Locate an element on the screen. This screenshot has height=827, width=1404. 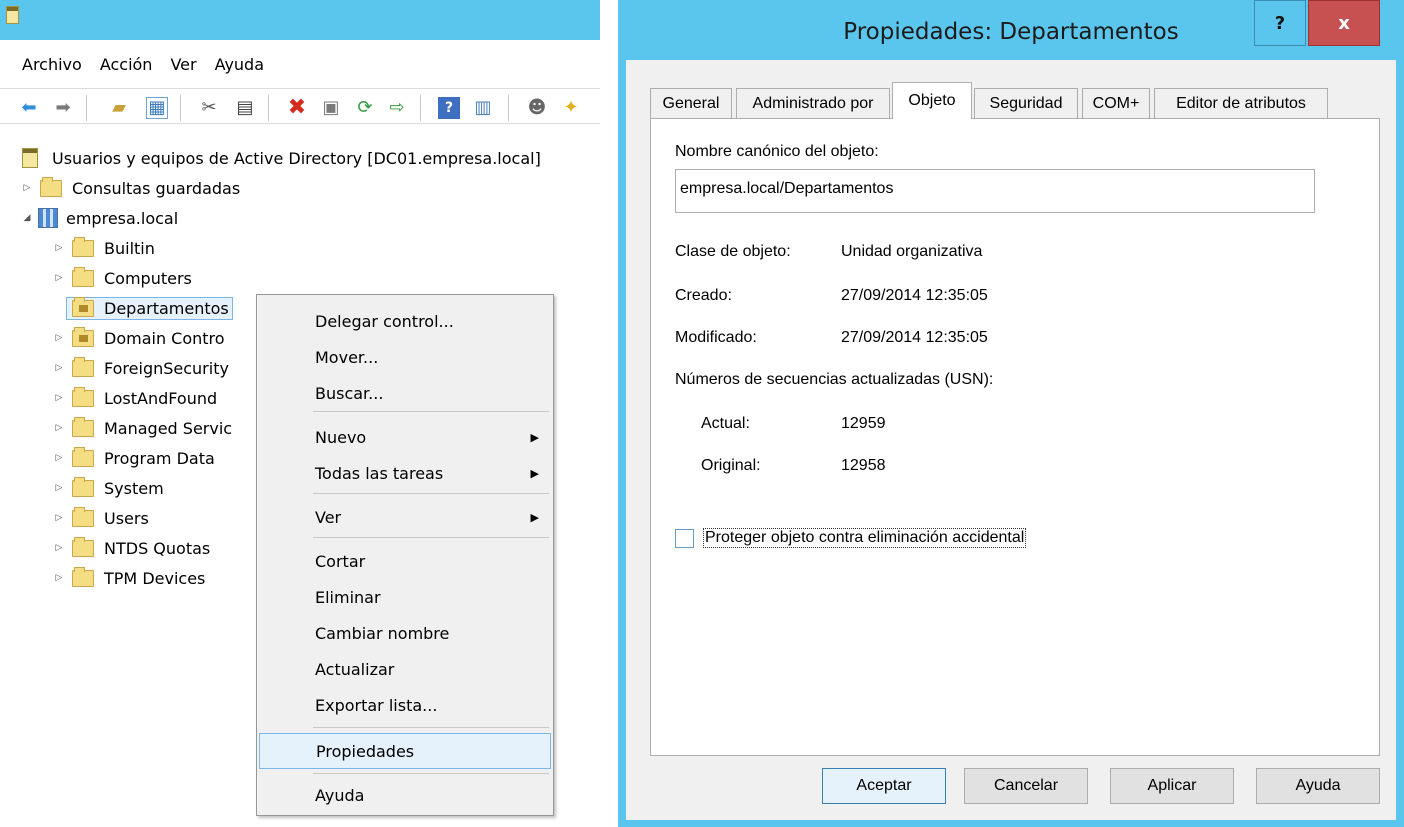
tab-objeto: Objeto is located at coordinates (932, 100).